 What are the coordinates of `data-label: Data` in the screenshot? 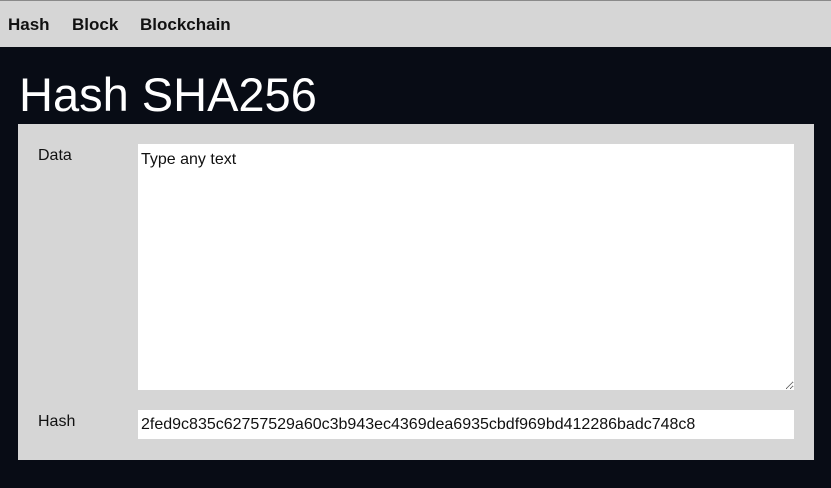 It's located at (55, 155).